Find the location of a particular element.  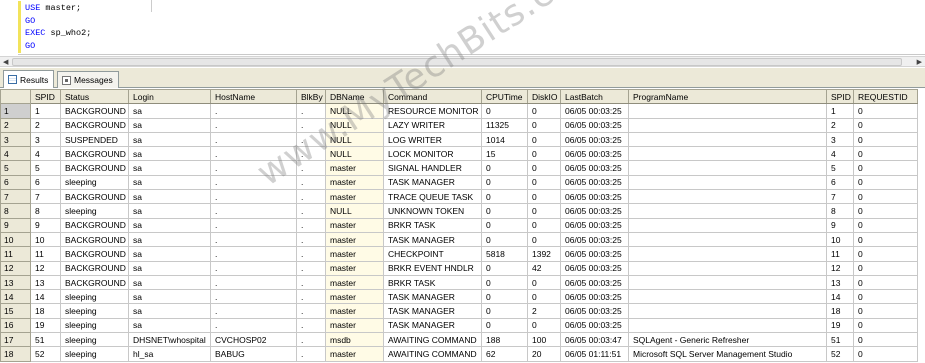

table-cell: BABUG is located at coordinates (253, 354).